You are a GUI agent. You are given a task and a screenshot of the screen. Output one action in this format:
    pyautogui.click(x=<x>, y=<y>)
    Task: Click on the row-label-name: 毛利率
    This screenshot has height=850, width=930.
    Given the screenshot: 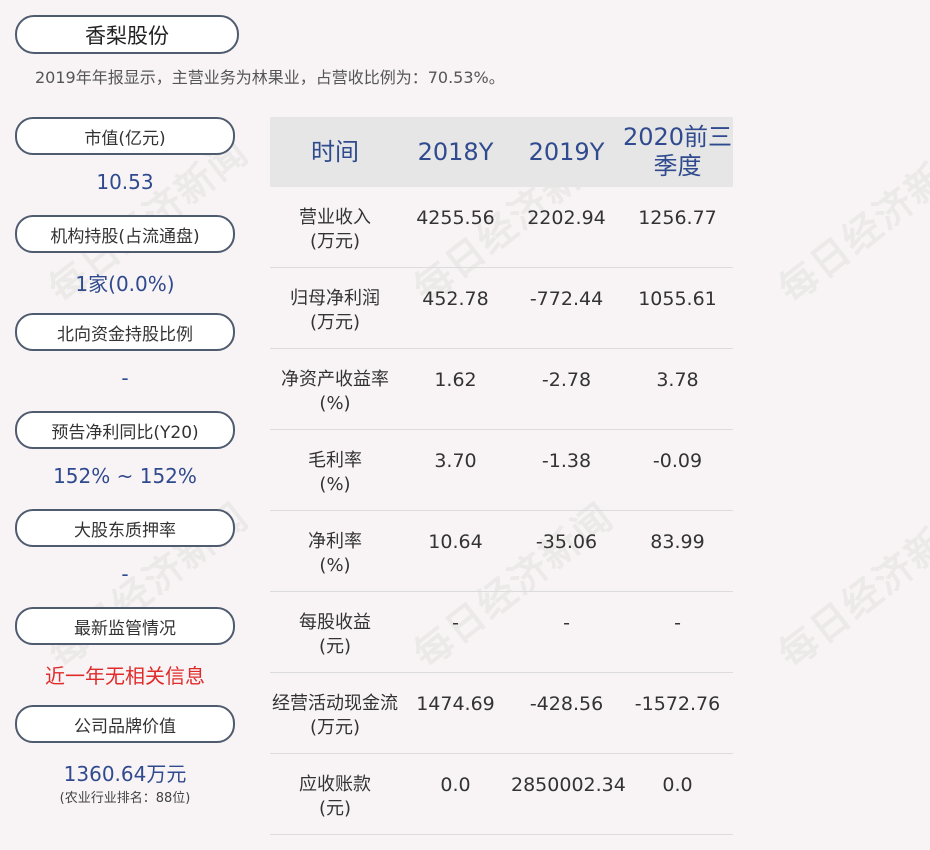 What is the action you would take?
    pyautogui.click(x=335, y=460)
    